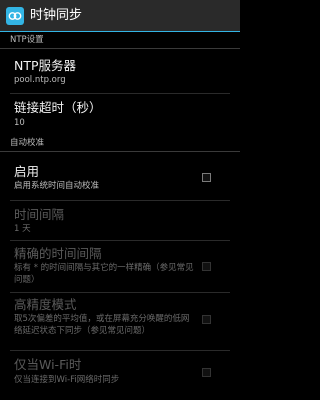 This screenshot has height=400, width=320. I want to click on pref-title: 时间间隔, so click(39, 214).